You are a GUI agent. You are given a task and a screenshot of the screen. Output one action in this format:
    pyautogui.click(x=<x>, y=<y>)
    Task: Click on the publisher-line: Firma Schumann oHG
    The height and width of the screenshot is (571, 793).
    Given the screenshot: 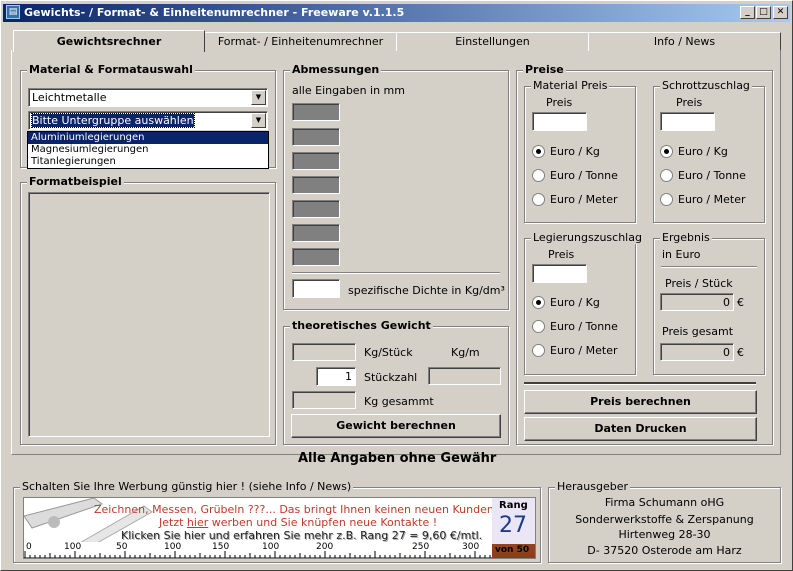 What is the action you would take?
    pyautogui.click(x=664, y=502)
    